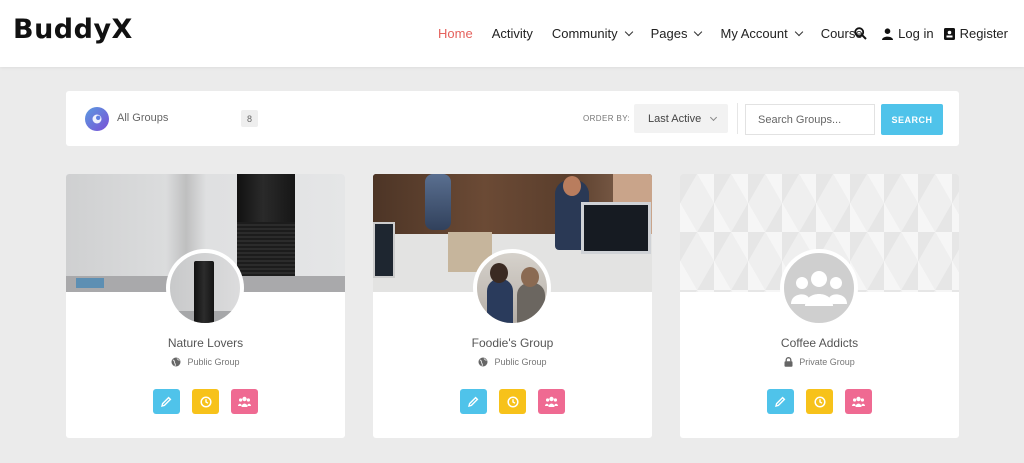 The height and width of the screenshot is (463, 1024). I want to click on header-actions: Log in Register, so click(926, 33).